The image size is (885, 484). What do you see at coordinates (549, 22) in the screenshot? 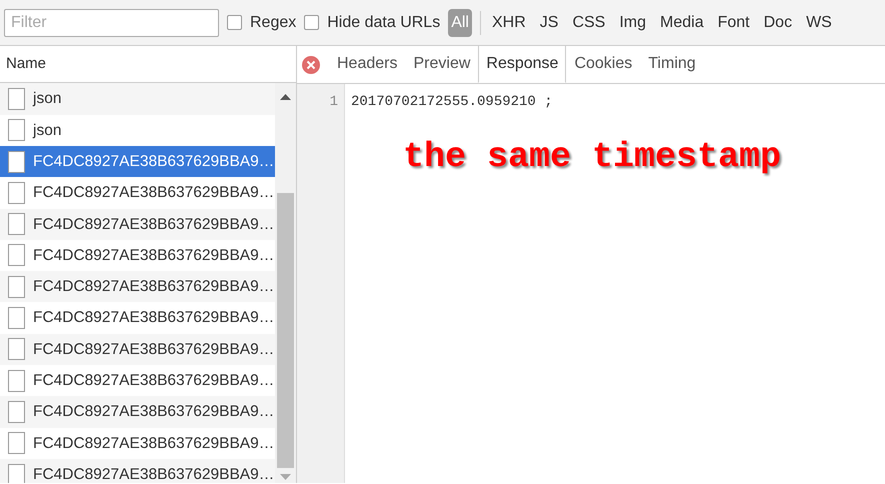
I see `type-filter-button: JS` at bounding box center [549, 22].